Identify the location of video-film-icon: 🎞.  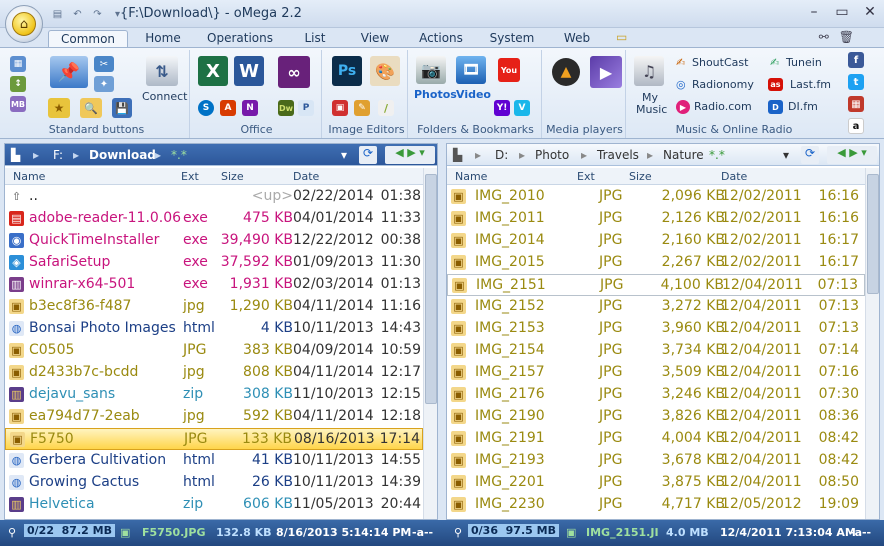
(471, 70).